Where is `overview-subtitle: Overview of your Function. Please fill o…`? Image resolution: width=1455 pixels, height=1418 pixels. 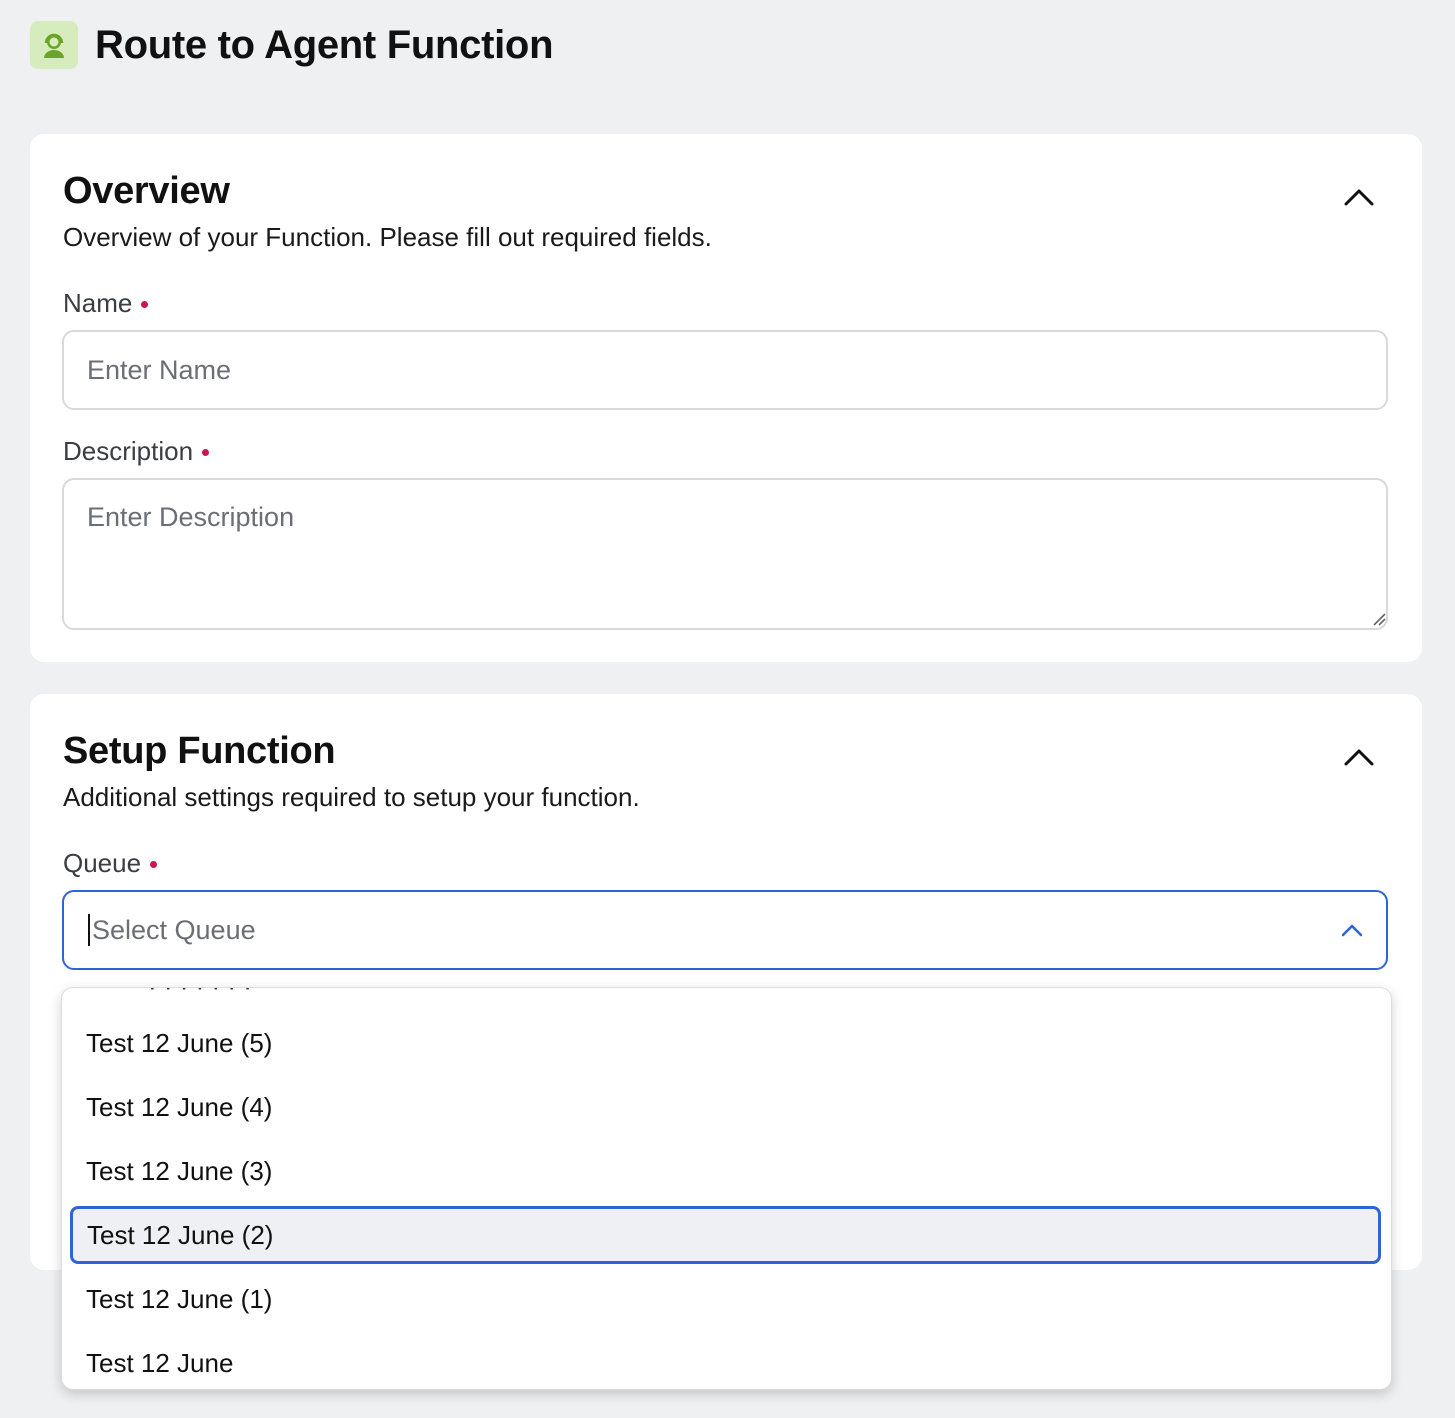 overview-subtitle: Overview of your Function. Please fill o… is located at coordinates (387, 237).